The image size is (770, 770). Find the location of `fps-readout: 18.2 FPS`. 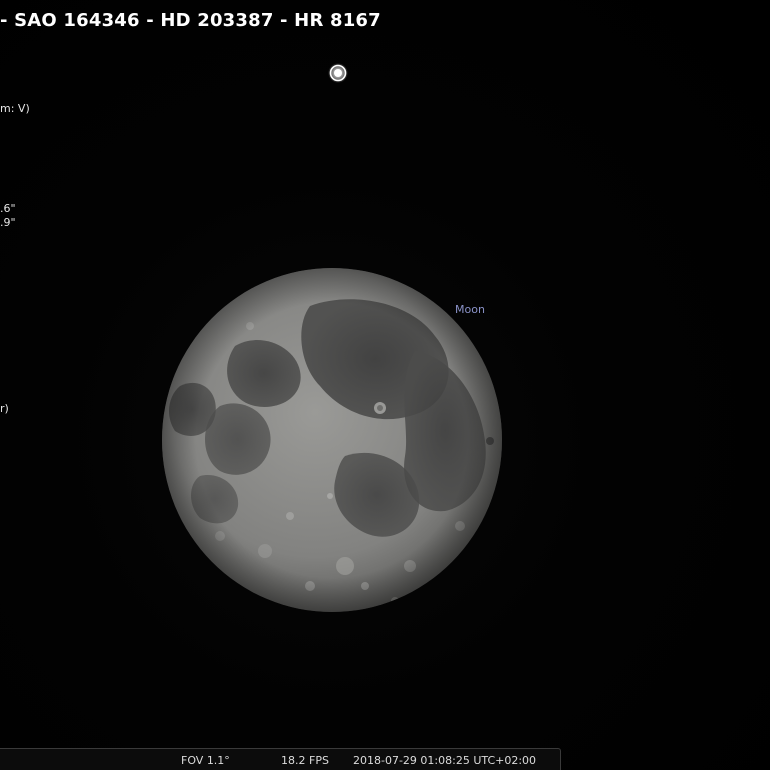

fps-readout: 18.2 FPS is located at coordinates (305, 760).